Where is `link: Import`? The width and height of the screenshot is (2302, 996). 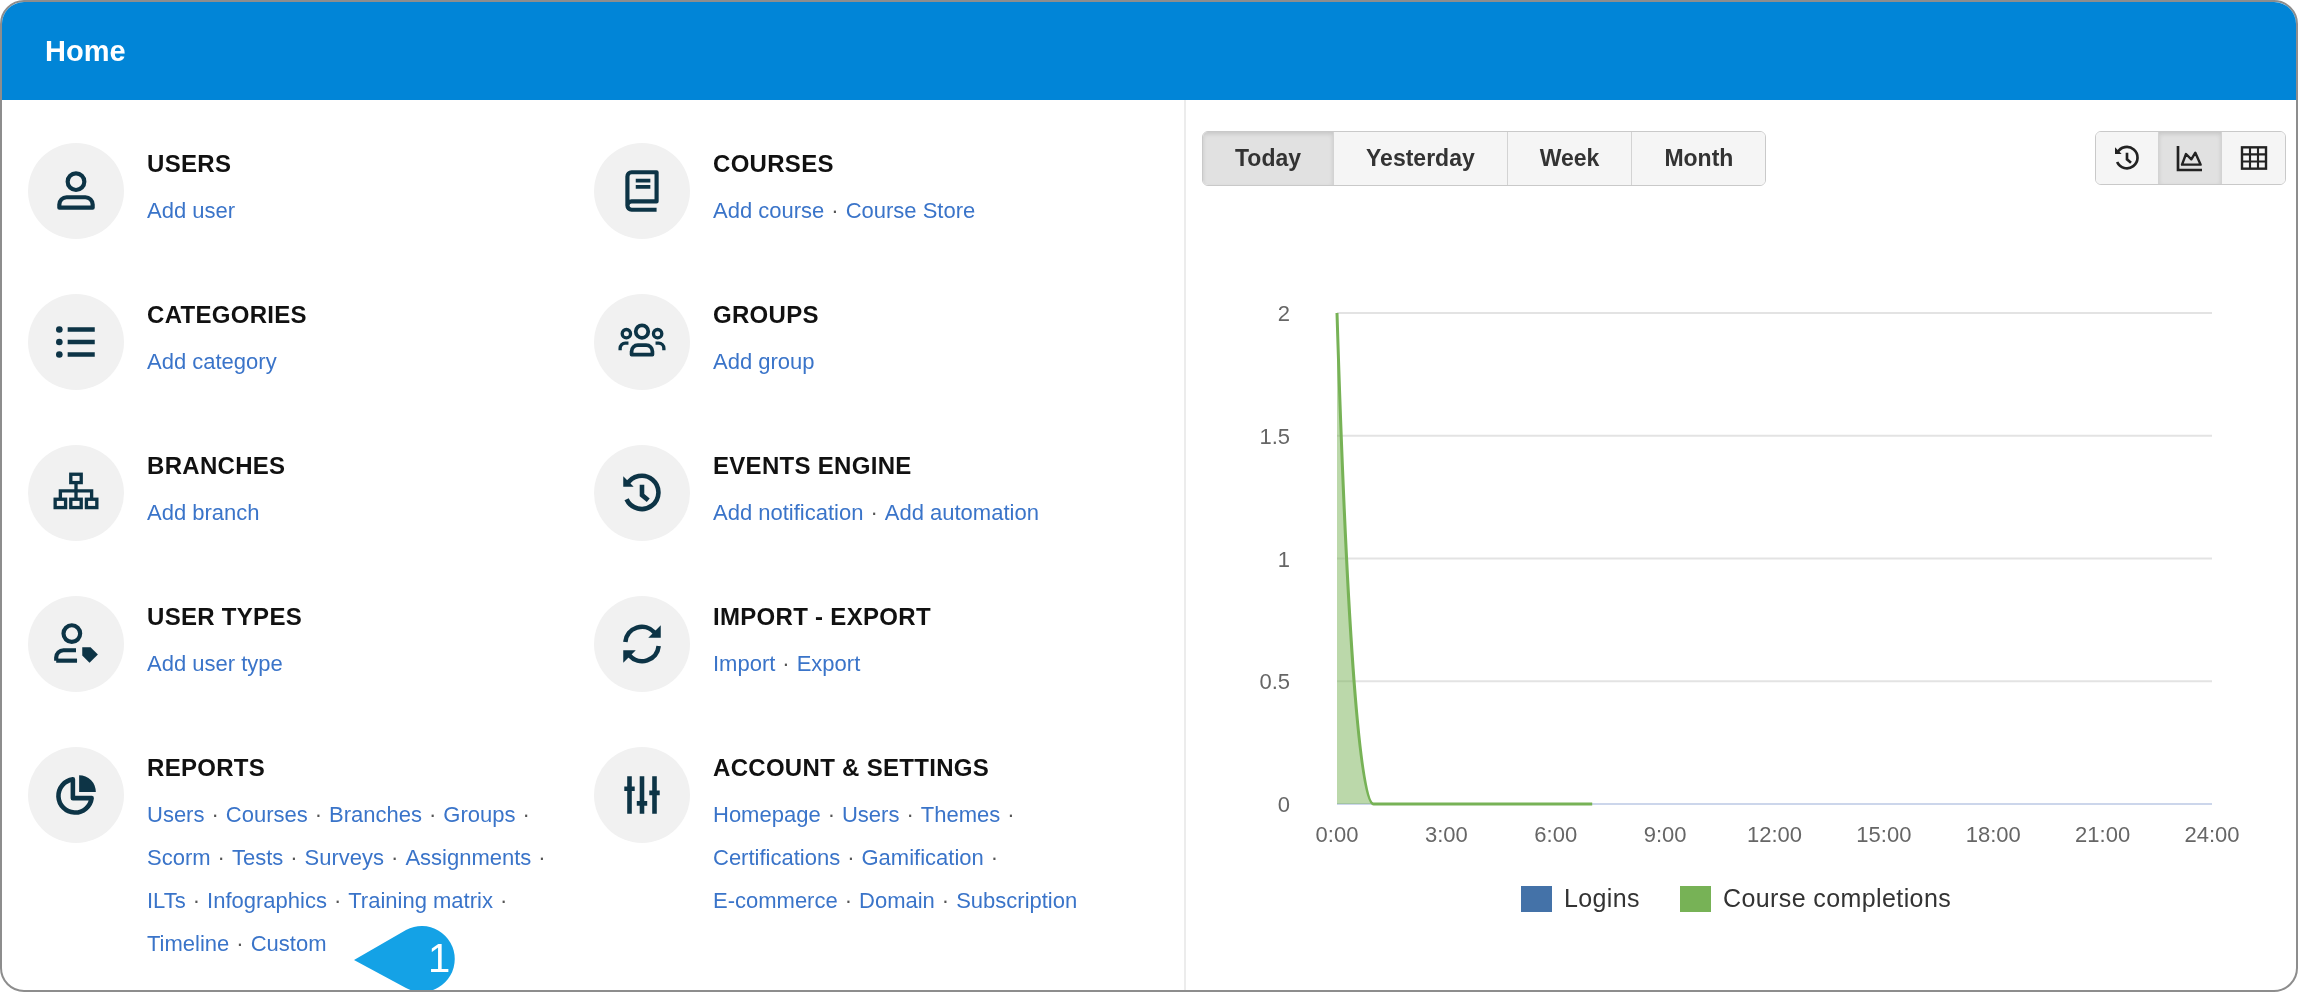
link: Import is located at coordinates (744, 663).